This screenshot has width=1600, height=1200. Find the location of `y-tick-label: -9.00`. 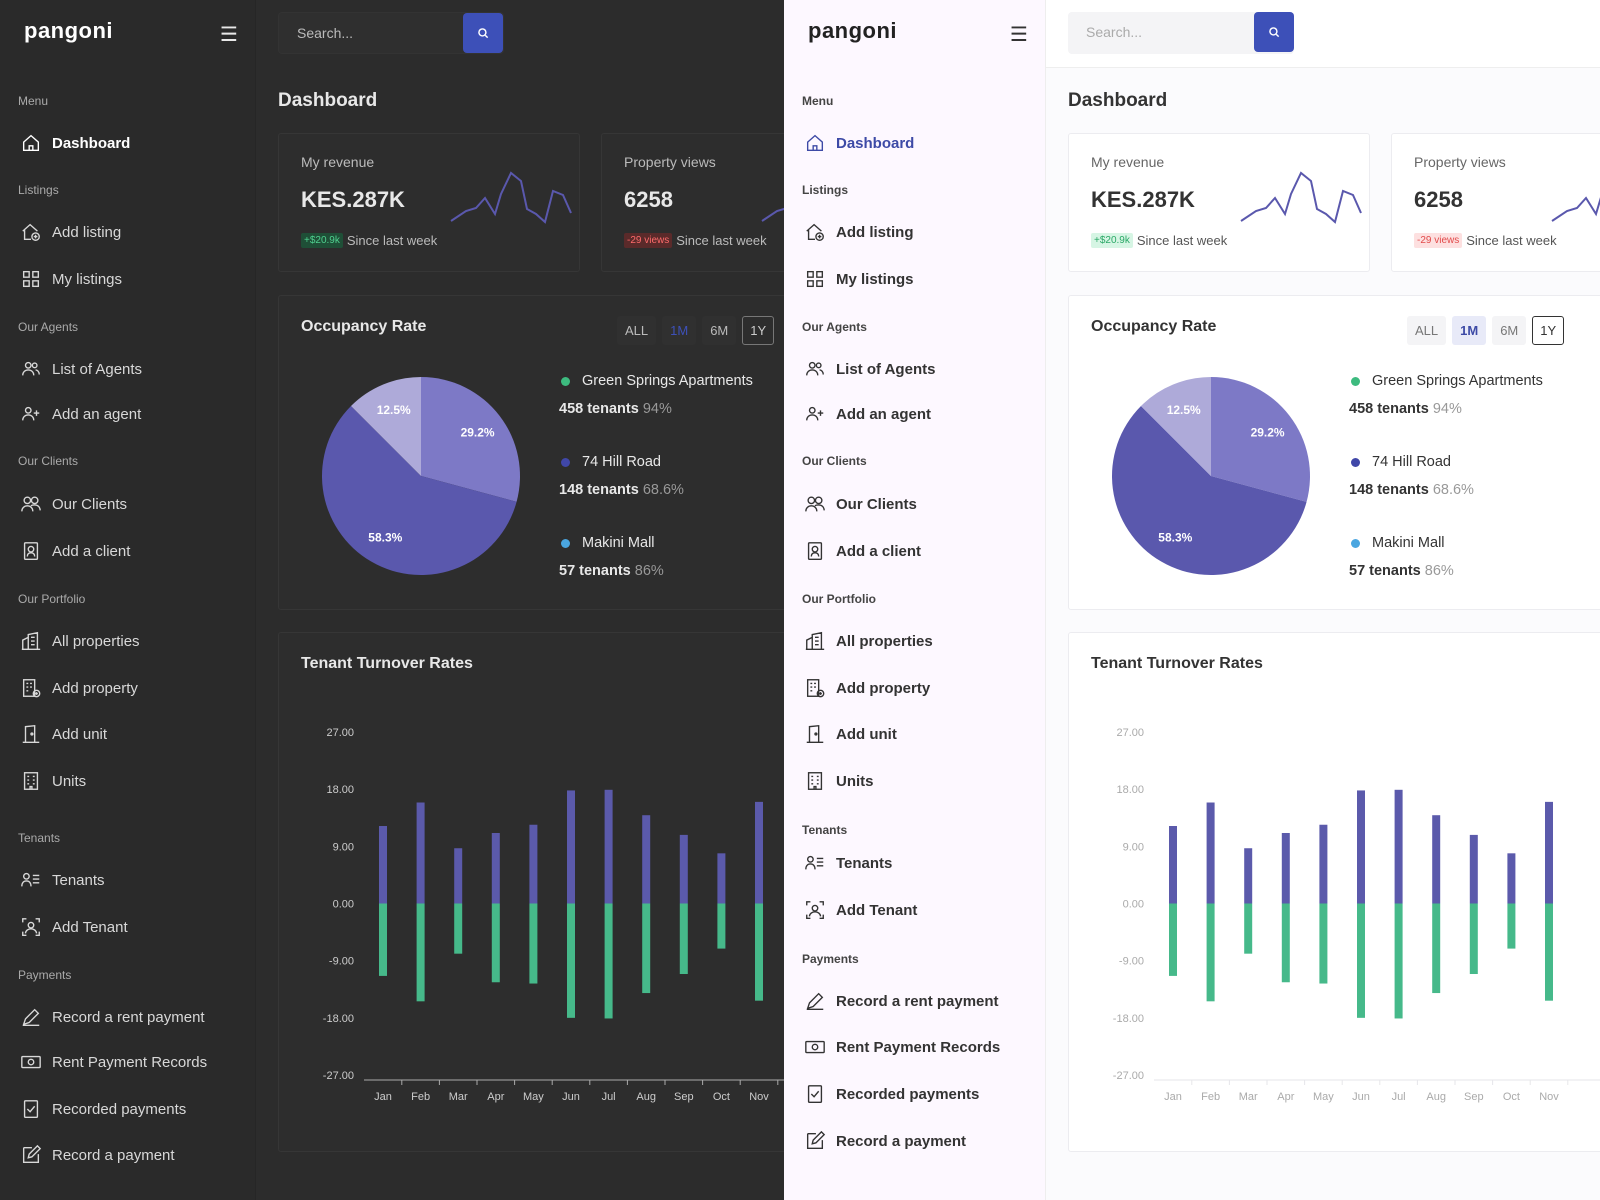

y-tick-label: -9.00 is located at coordinates (1131, 962).